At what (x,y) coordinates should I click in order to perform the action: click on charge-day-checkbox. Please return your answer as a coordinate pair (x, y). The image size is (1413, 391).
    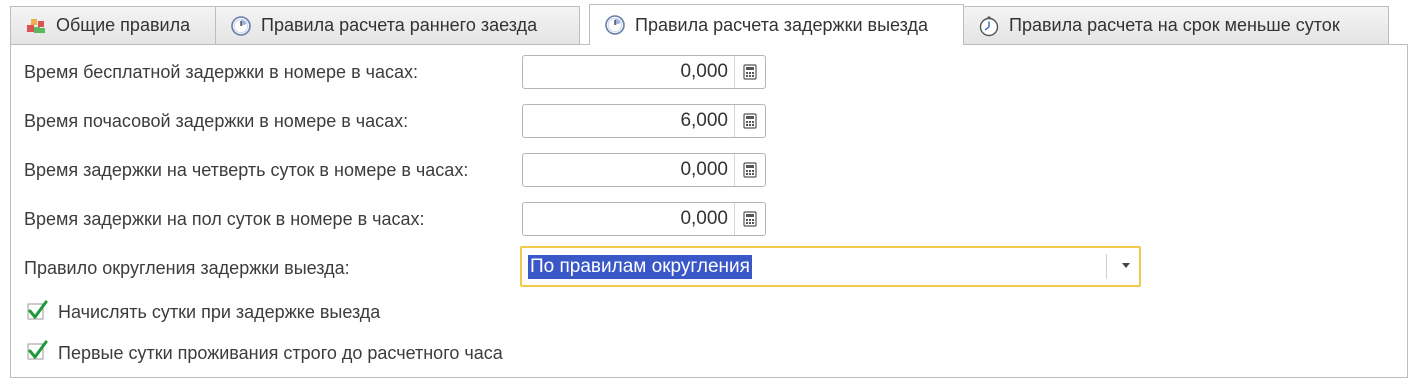
    Looking at the image, I should click on (37, 311).